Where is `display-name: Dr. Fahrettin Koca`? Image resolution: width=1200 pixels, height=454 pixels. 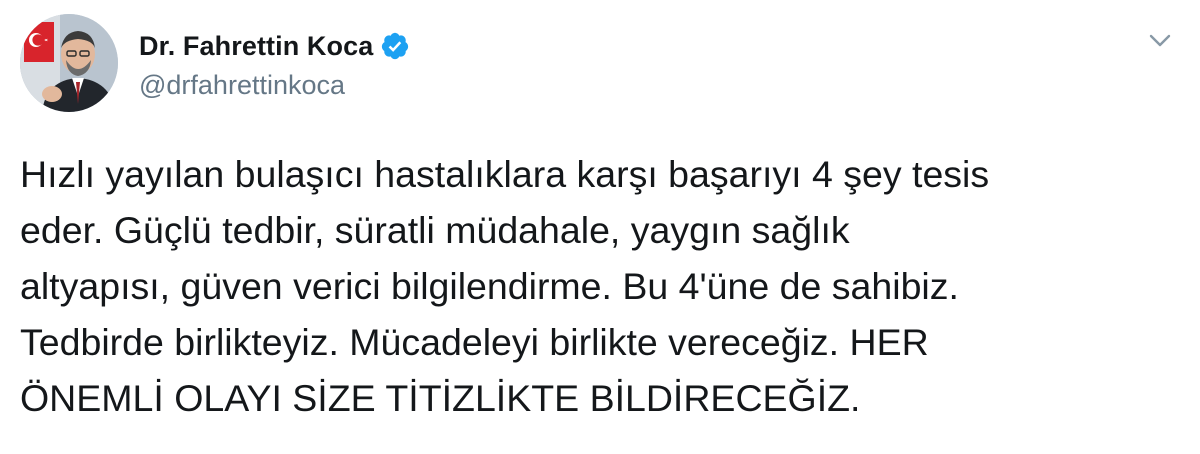
display-name: Dr. Fahrettin Koca is located at coordinates (256, 46).